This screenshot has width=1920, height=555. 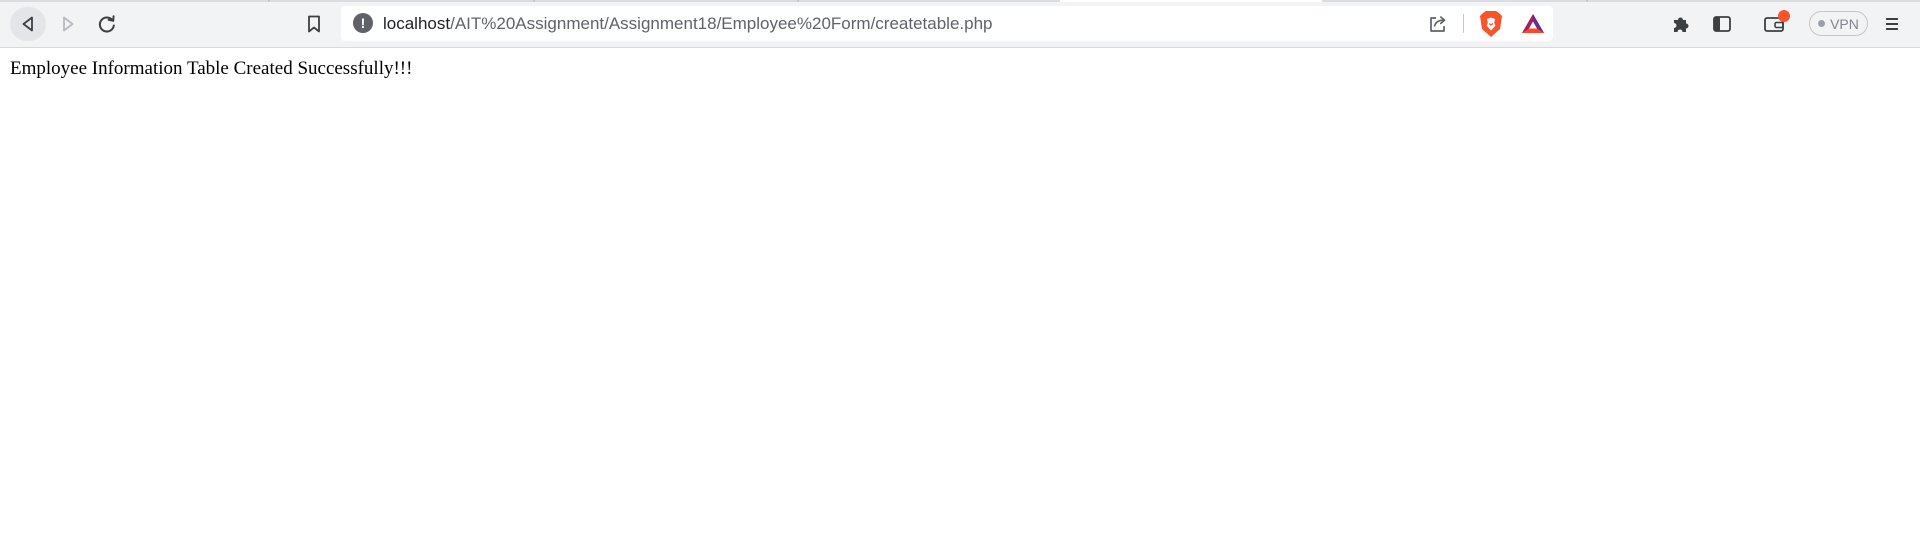 I want to click on tab-strip-edge, so click(x=960, y=1).